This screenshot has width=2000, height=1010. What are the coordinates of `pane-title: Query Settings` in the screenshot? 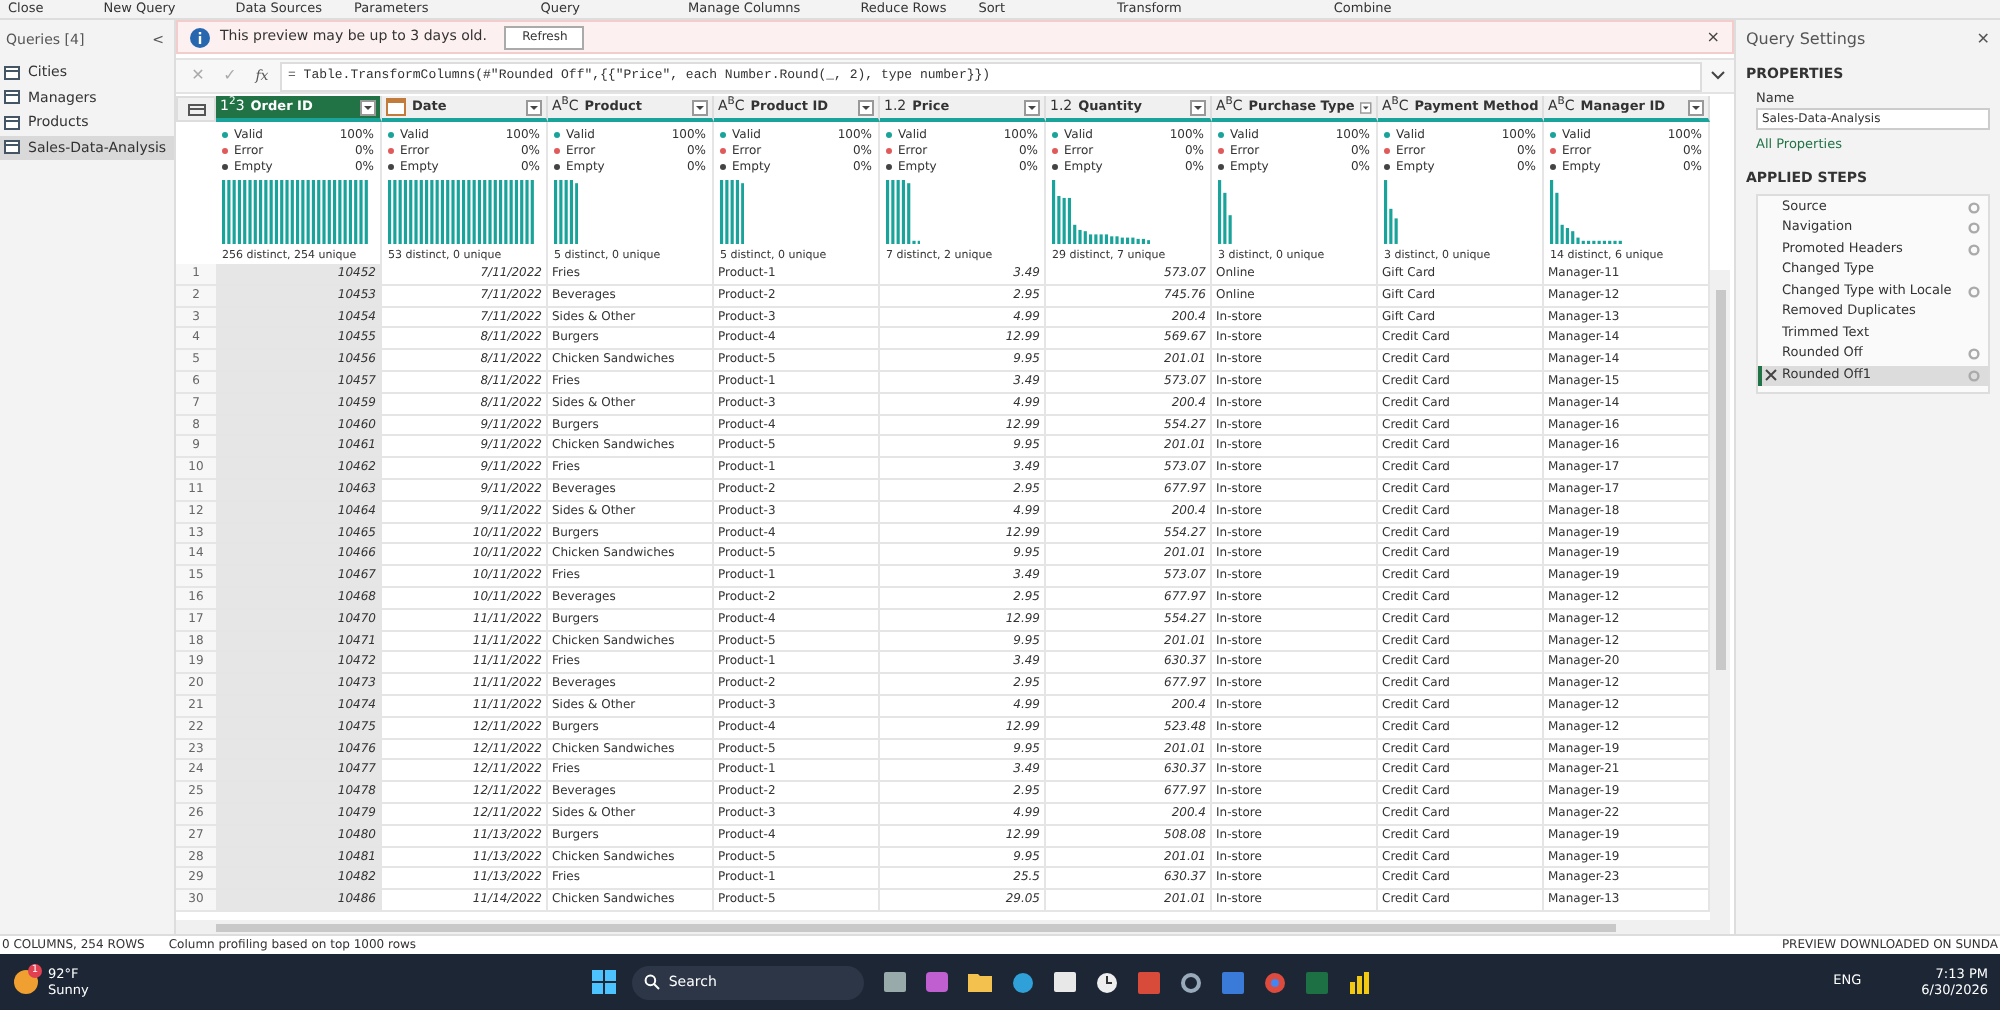 It's located at (1806, 40).